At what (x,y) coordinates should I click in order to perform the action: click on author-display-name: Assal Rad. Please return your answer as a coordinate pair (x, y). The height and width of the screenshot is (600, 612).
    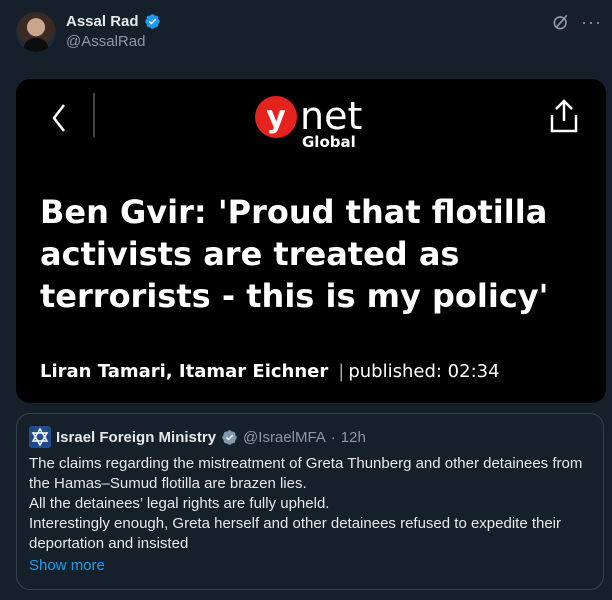
    Looking at the image, I should click on (102, 21).